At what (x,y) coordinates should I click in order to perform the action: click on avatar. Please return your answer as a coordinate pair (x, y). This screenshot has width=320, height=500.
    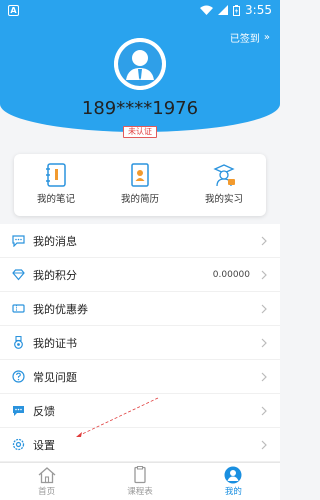
    Looking at the image, I should click on (140, 64).